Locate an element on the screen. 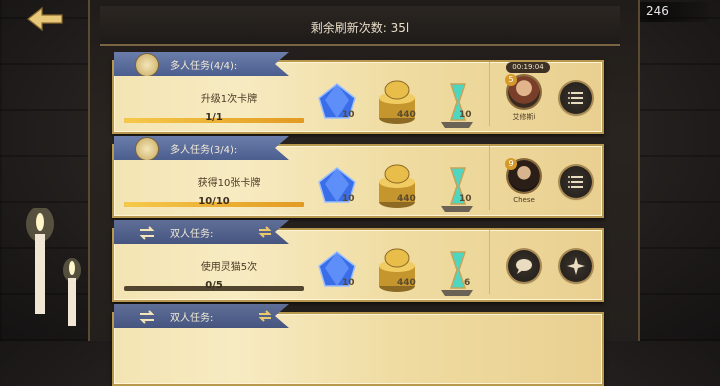  progress-text: 0/5 is located at coordinates (214, 285).